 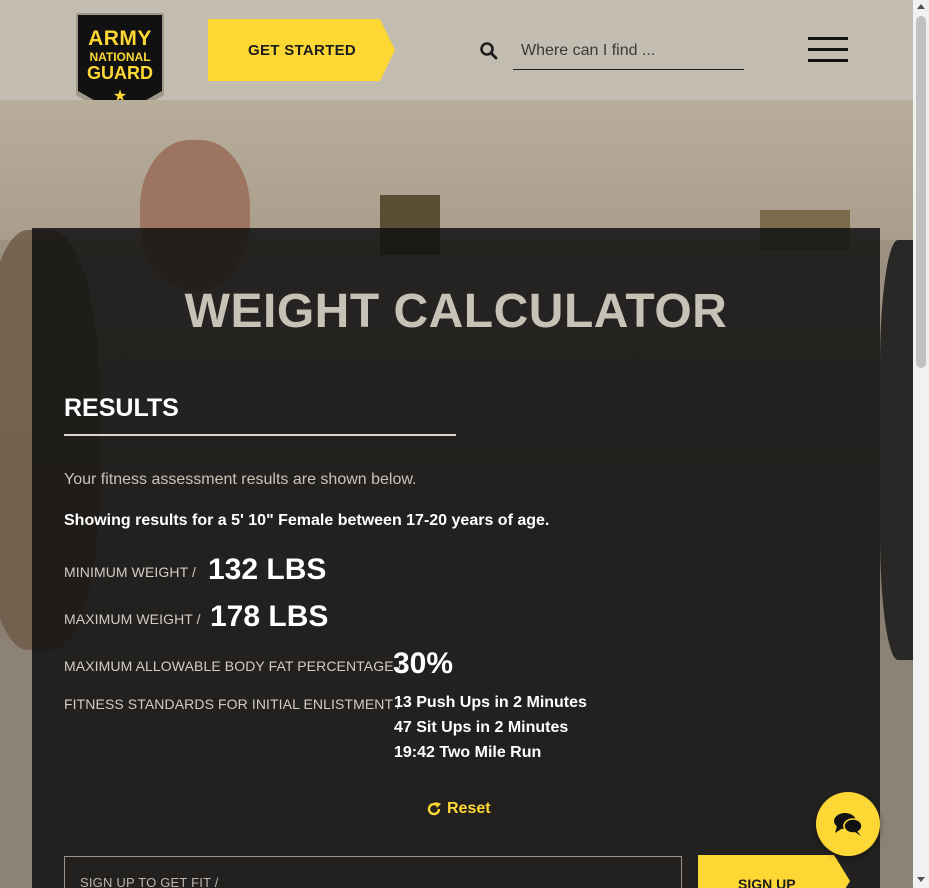 I want to click on min-weight-value: 132 LBS, so click(x=267, y=569).